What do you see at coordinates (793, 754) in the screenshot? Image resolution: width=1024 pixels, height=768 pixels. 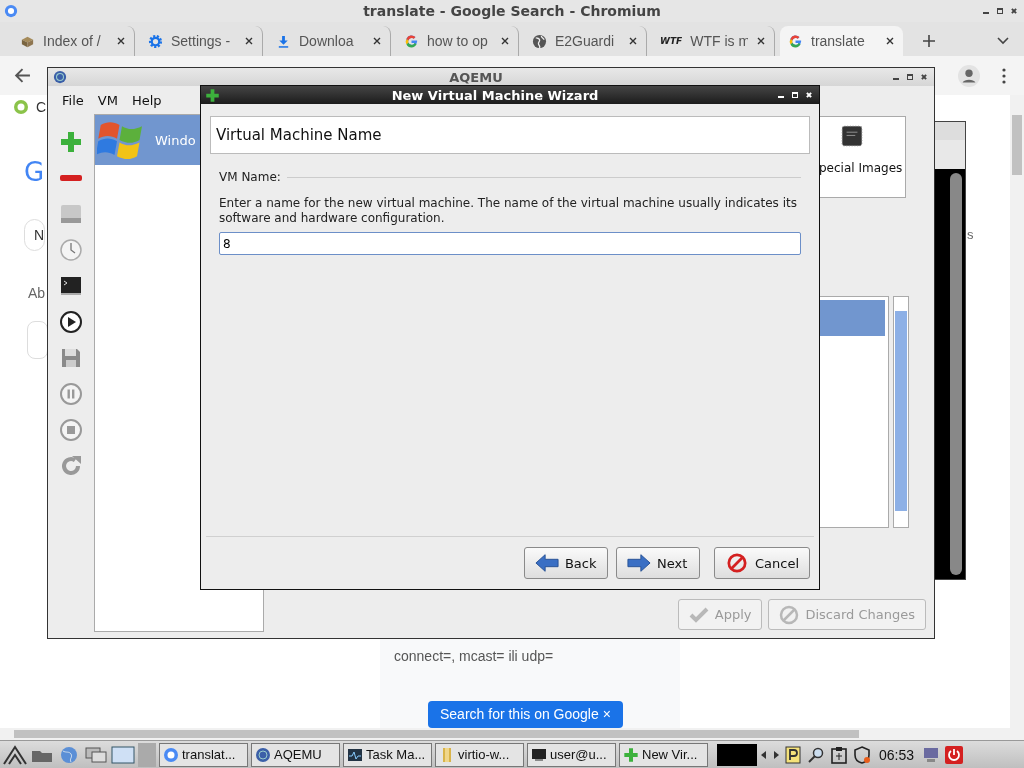 I see `clipboard-p-icon` at bounding box center [793, 754].